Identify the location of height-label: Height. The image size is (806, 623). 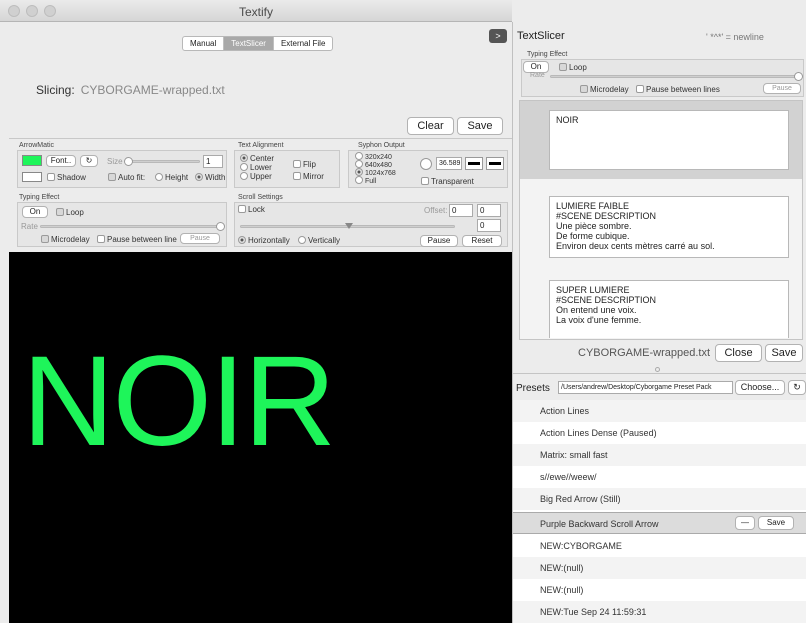
(177, 177).